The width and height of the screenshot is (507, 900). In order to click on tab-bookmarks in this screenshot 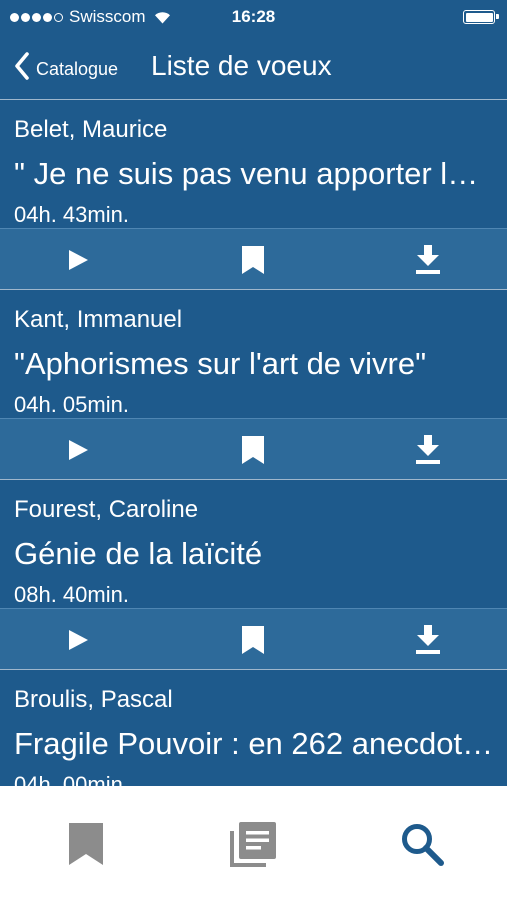, I will do `click(86, 844)`.